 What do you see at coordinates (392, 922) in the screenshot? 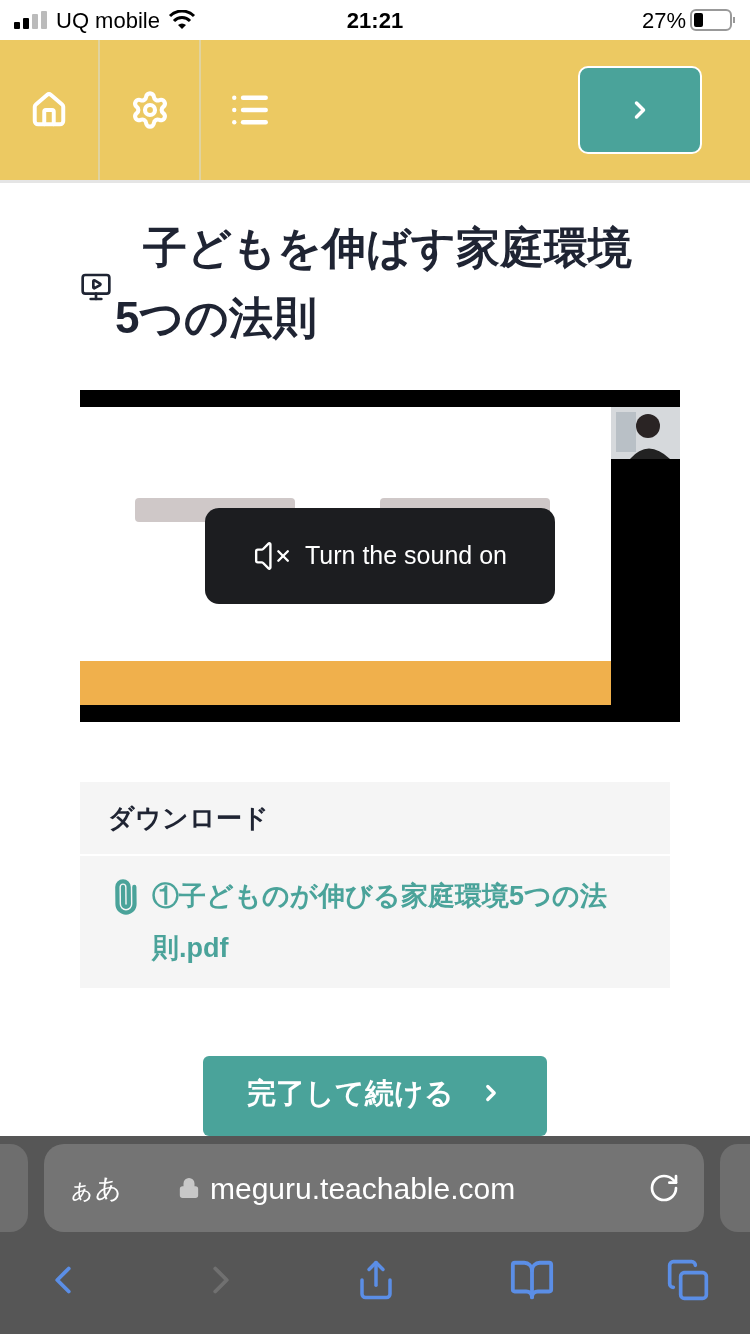
I see `file-link: ①子どものが伸びる家庭環境5つの法則.pdf` at bounding box center [392, 922].